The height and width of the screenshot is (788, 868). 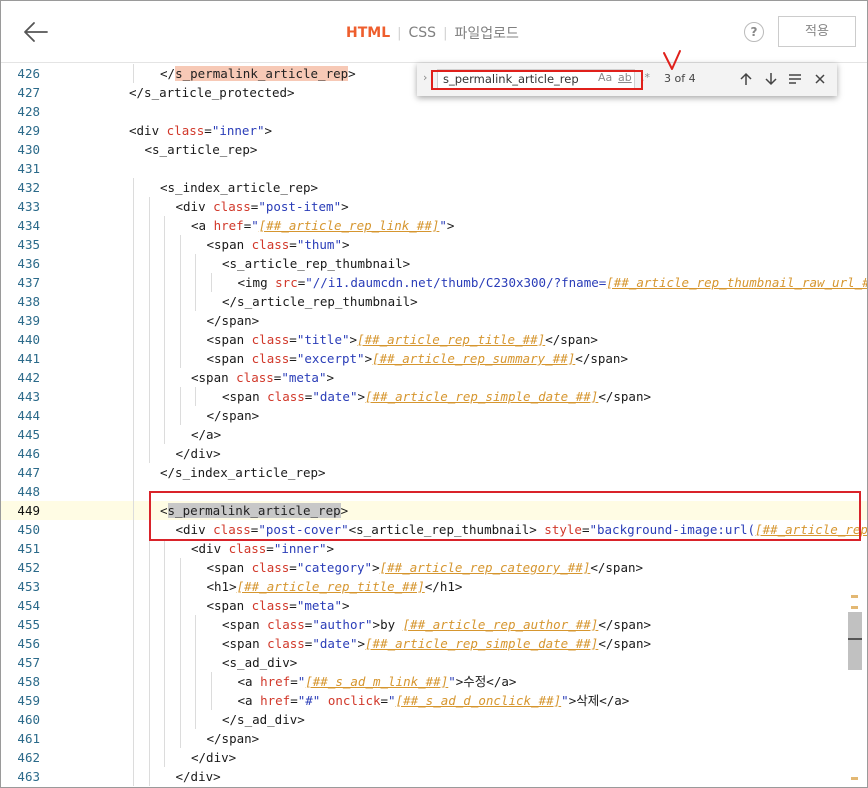 I want to click on code-line: 463 </div>, so click(x=434, y=776).